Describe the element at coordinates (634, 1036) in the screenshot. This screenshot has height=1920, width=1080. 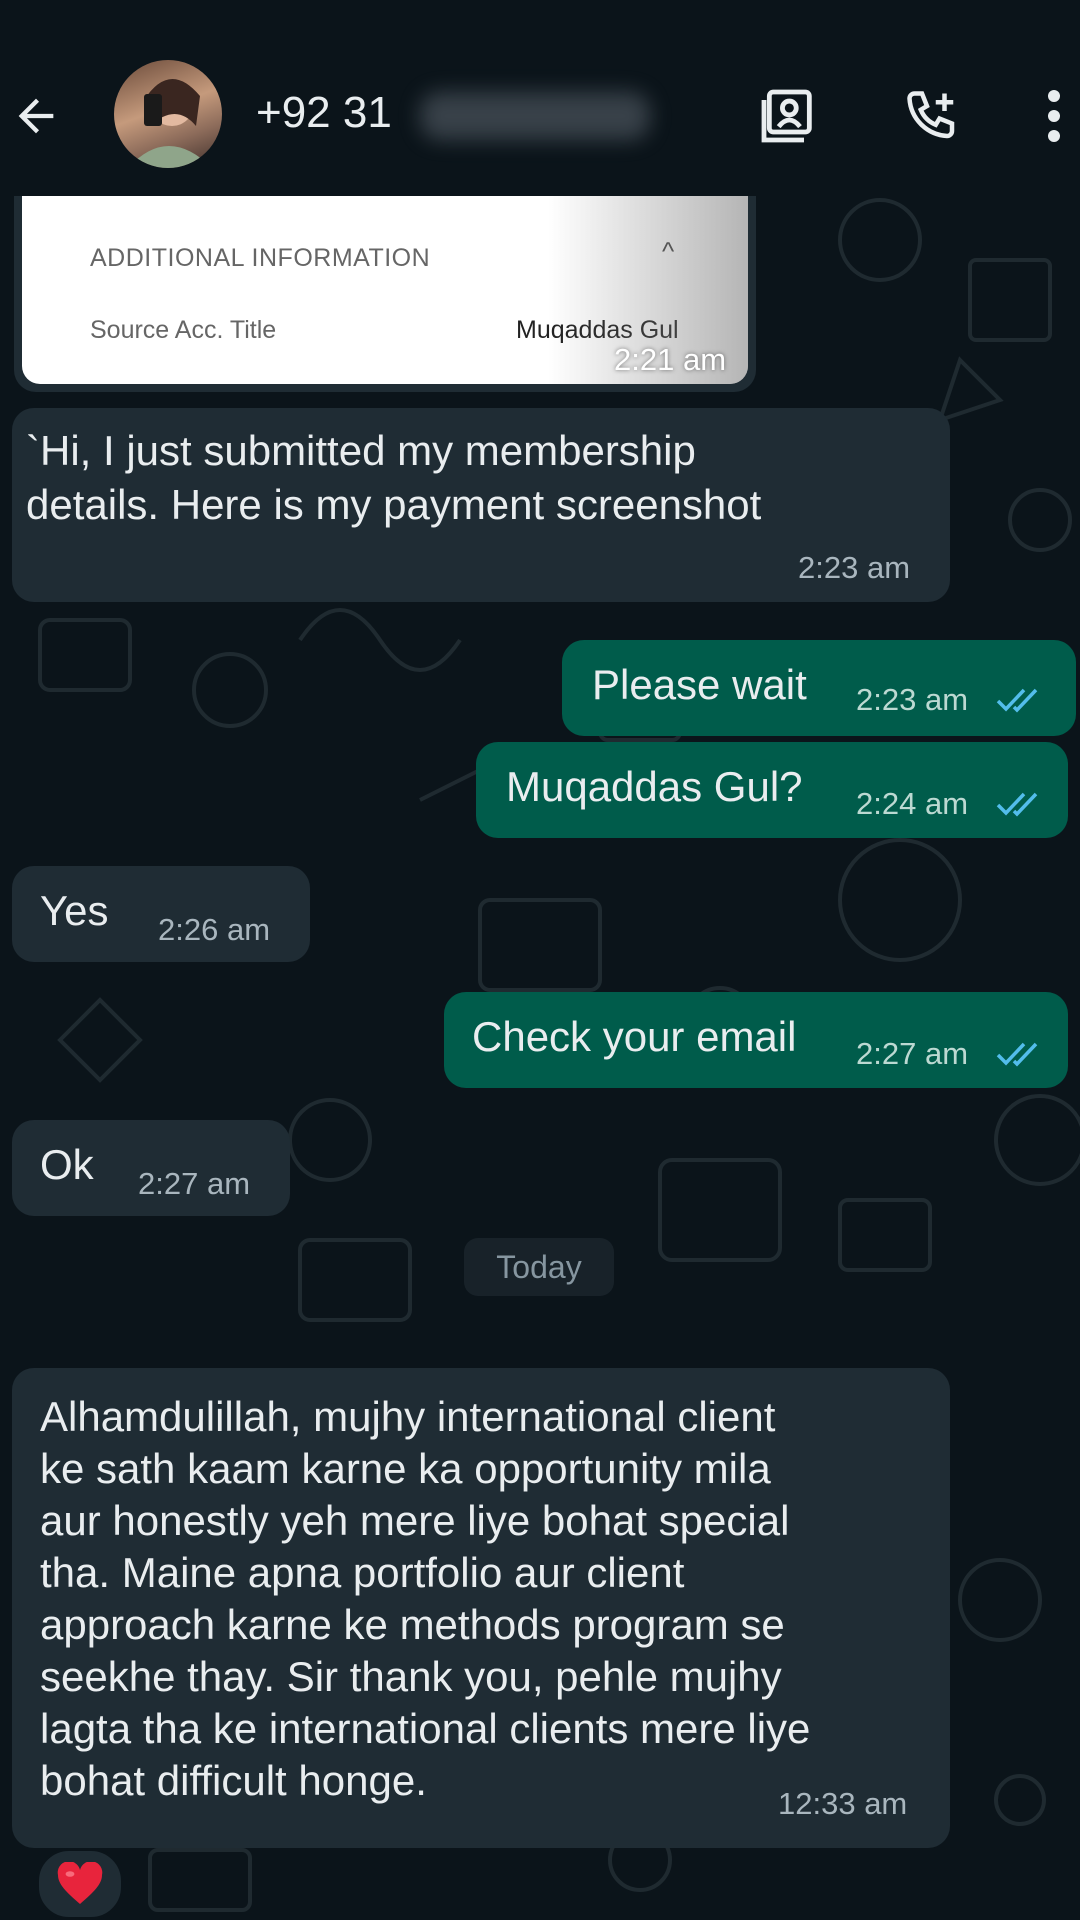
I see `message-text: Check your email` at that location.